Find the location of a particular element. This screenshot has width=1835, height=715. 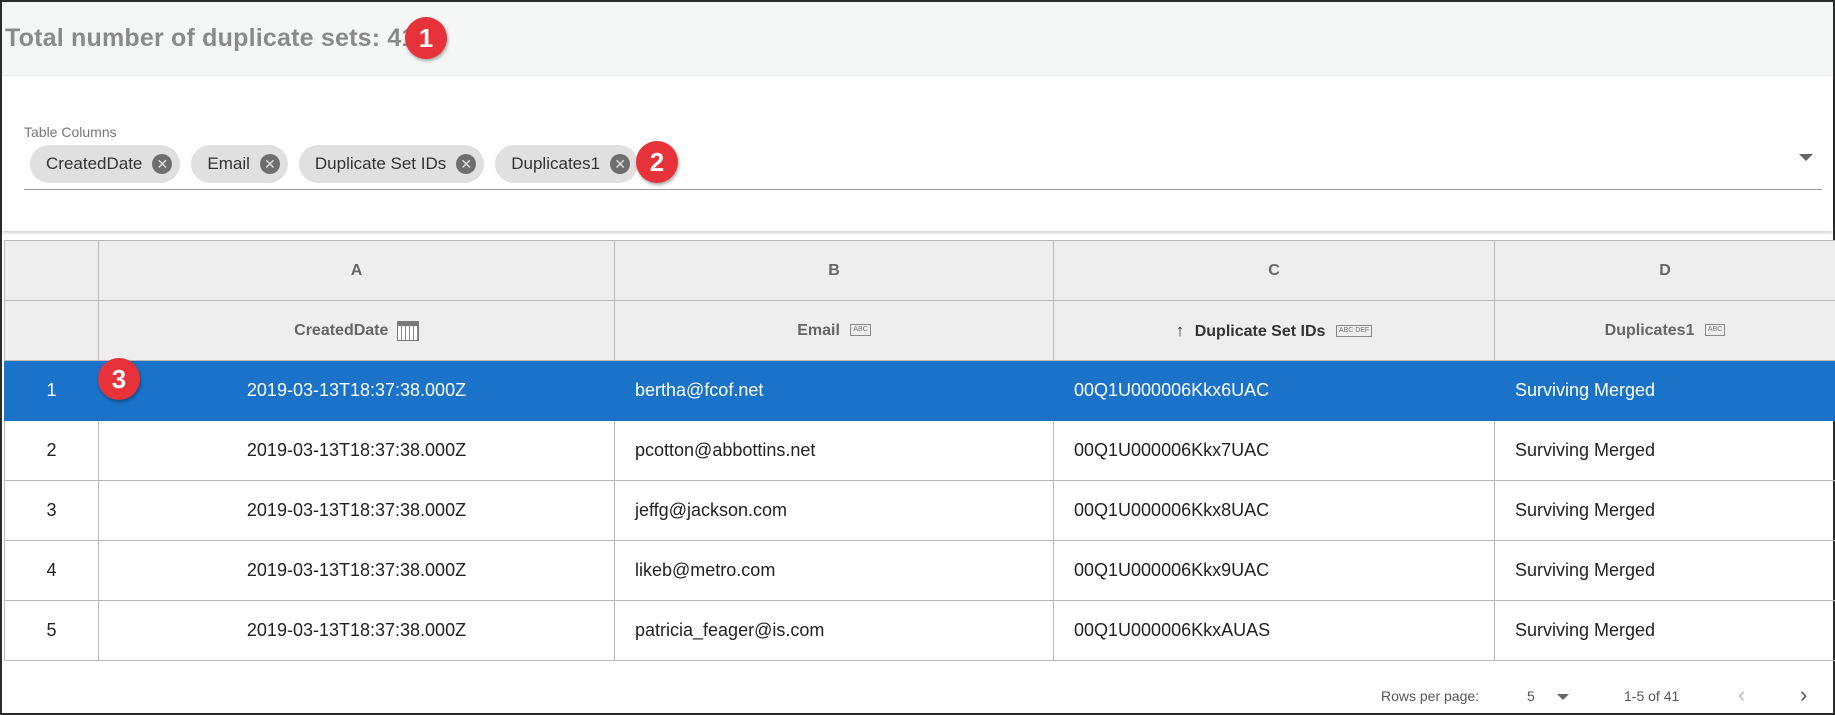

column-letter-d: D is located at coordinates (1664, 270).